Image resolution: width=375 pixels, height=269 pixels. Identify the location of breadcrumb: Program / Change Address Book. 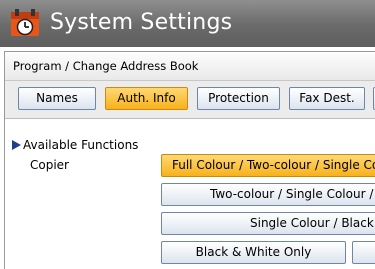
(106, 66).